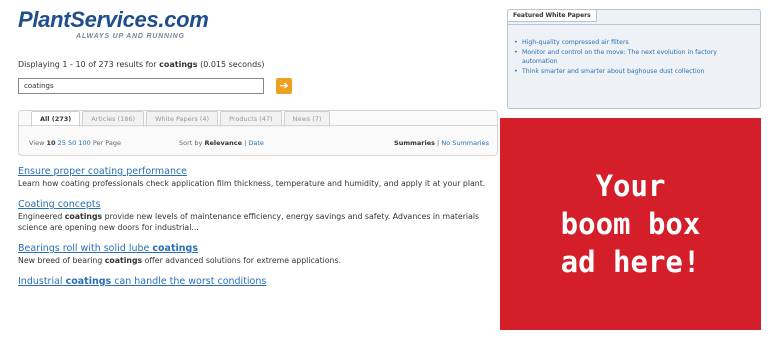  Describe the element at coordinates (62, 143) in the screenshot. I see `per-page-option-25: 25` at that location.